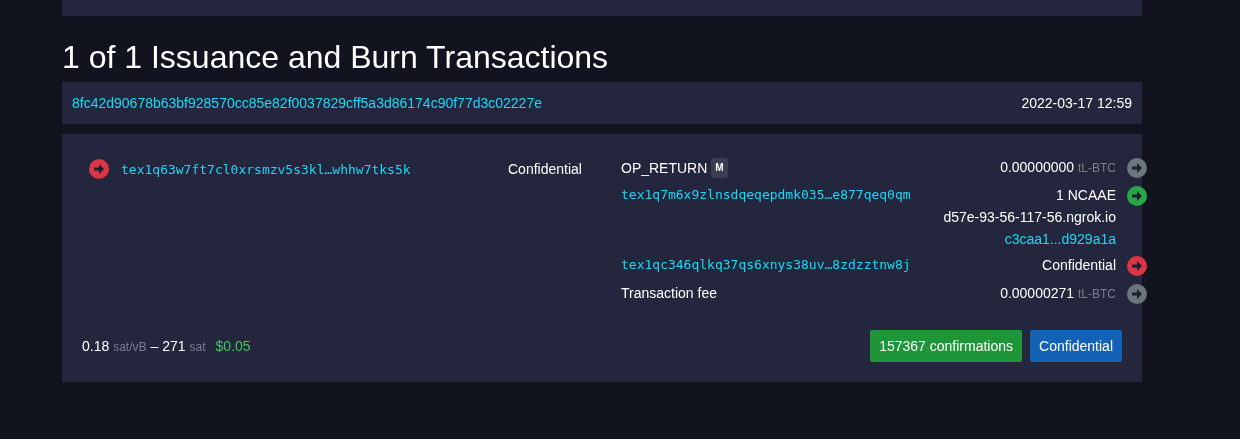  What do you see at coordinates (1076, 103) in the screenshot?
I see `timestamp: 2022-03-17 12:59` at bounding box center [1076, 103].